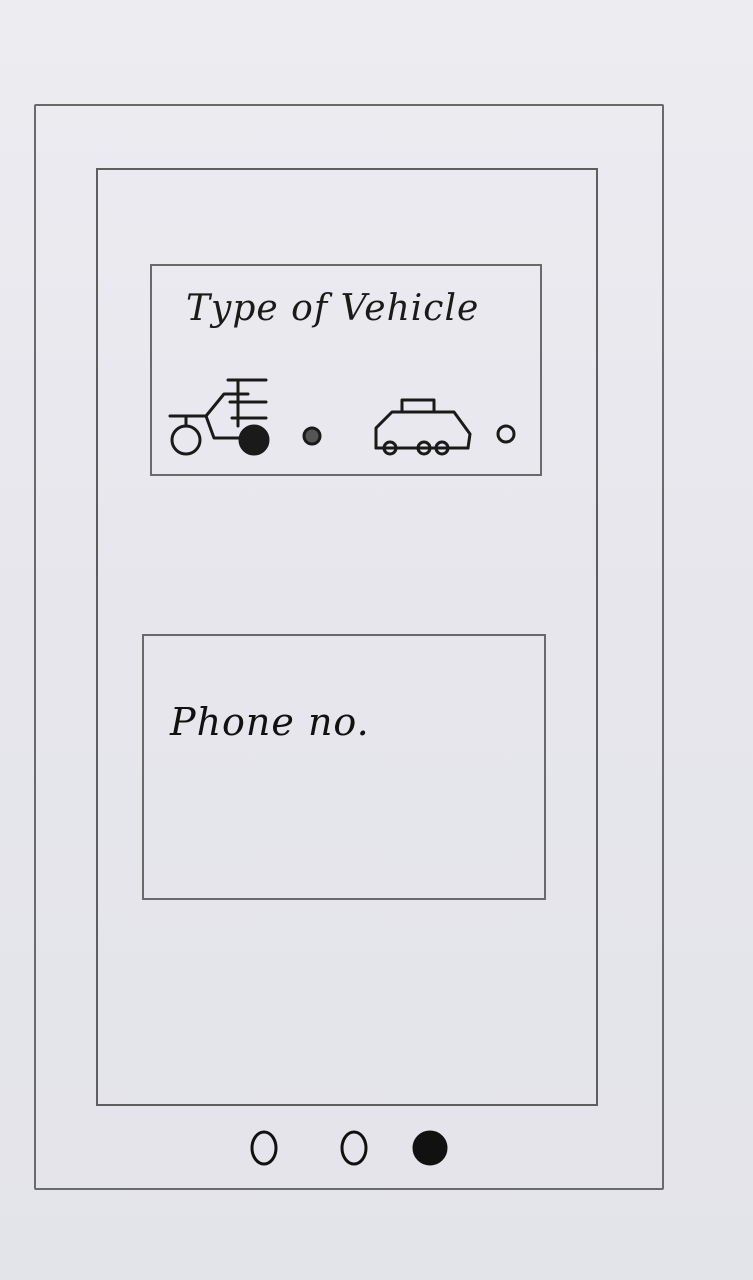 Image resolution: width=753 pixels, height=1280 pixels. I want to click on car-radio, so click(506, 434).